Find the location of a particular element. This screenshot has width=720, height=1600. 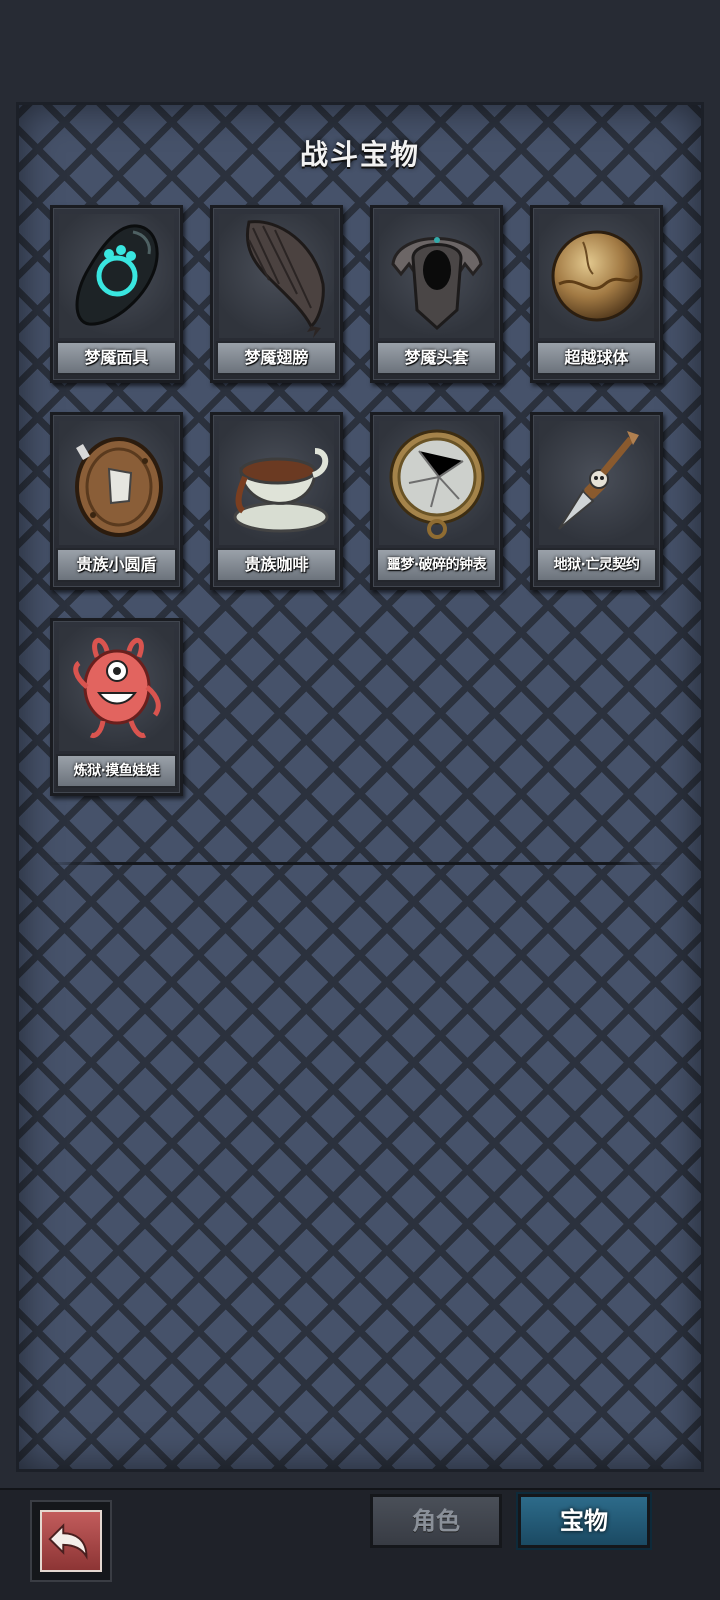

back-button-face is located at coordinates (71, 1541).